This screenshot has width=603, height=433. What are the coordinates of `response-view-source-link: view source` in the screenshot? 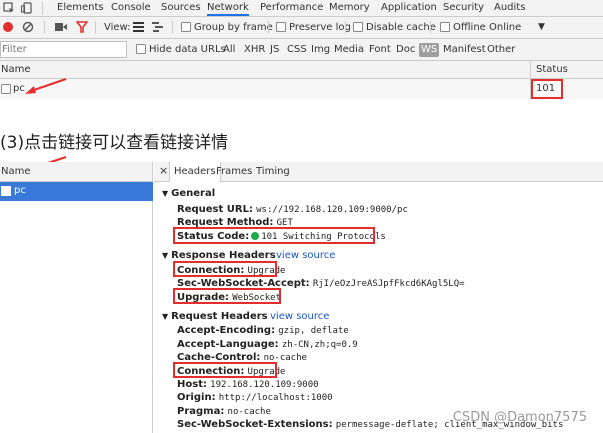 It's located at (305, 255).